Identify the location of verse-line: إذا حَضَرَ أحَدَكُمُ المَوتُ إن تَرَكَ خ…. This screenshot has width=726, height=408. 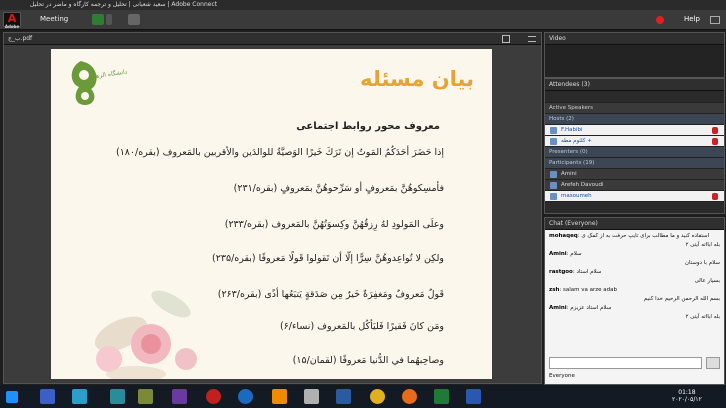
(279, 152).